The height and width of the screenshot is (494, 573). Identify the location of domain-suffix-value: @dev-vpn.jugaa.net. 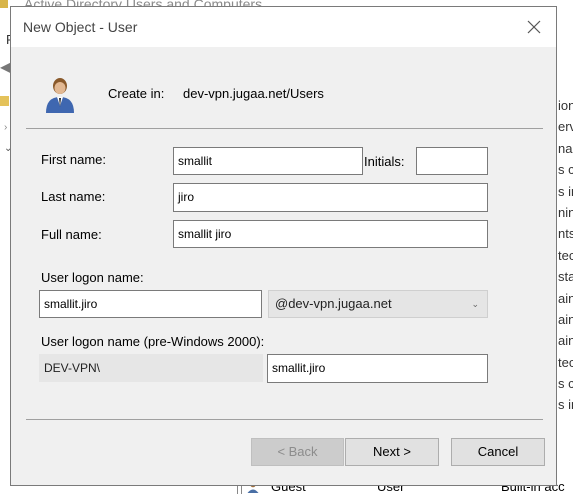
(333, 303).